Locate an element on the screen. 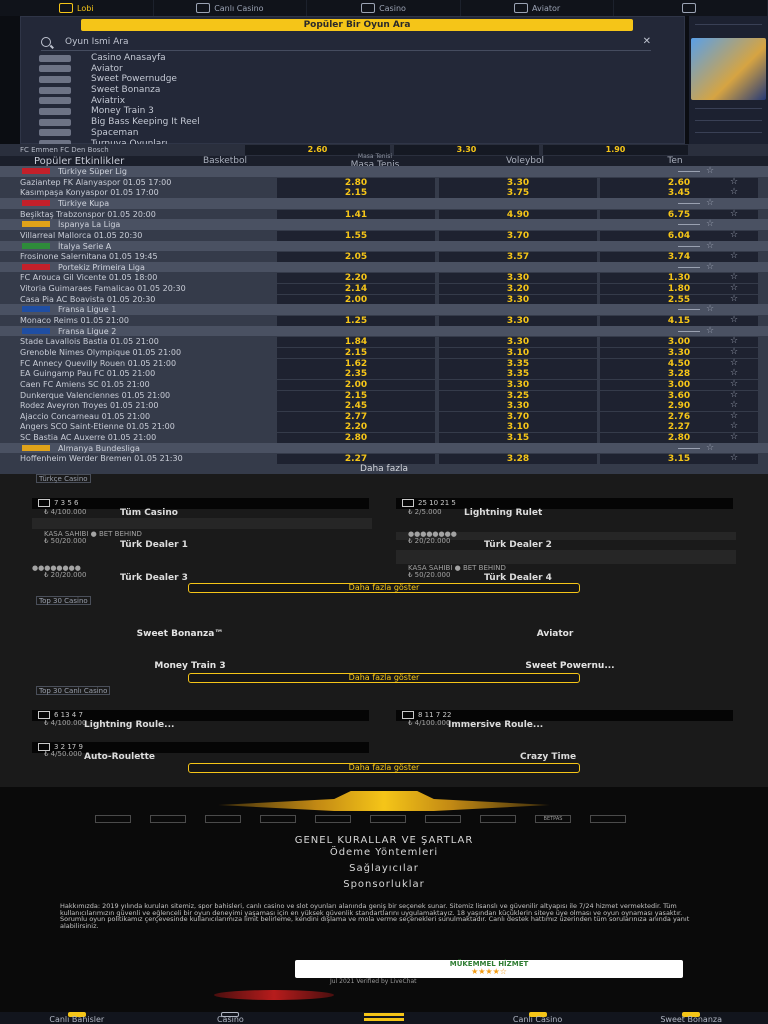 The image size is (768, 1024). odd-button: 2.00 is located at coordinates (356, 384).